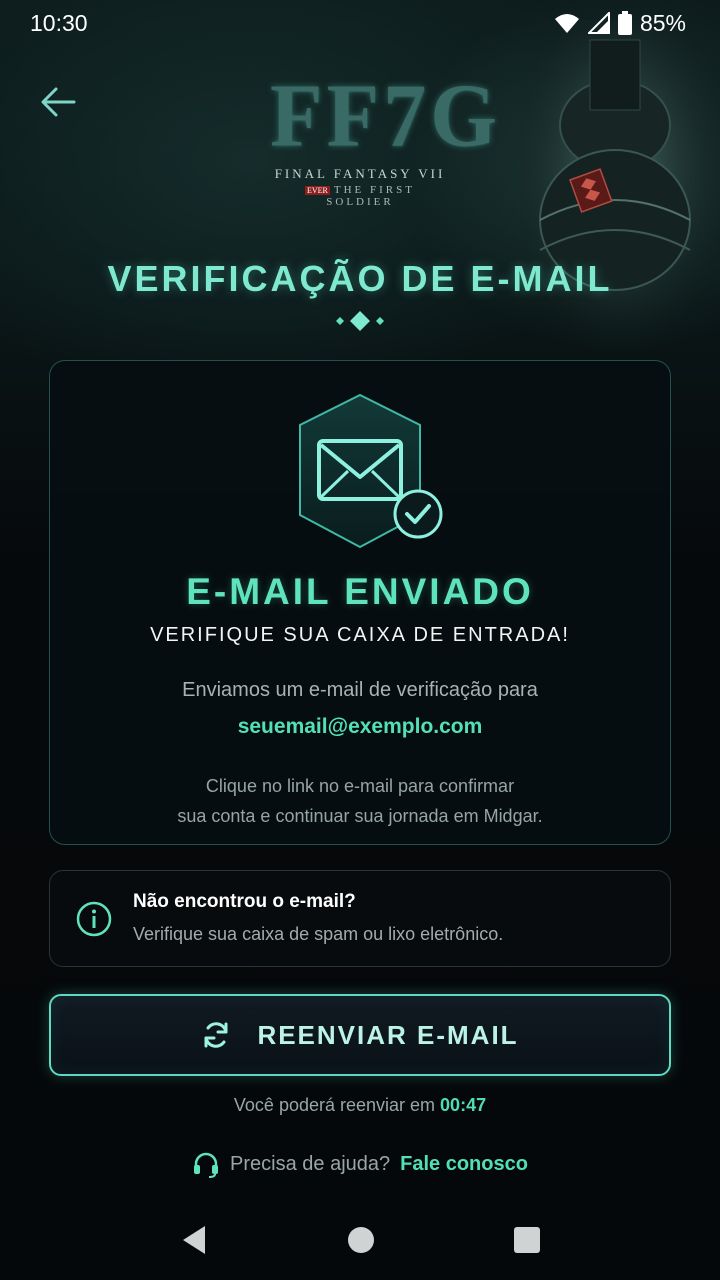 This screenshot has height=1280, width=720. I want to click on logo-line2: EVER THE FIRST SOLDIER, so click(360, 196).